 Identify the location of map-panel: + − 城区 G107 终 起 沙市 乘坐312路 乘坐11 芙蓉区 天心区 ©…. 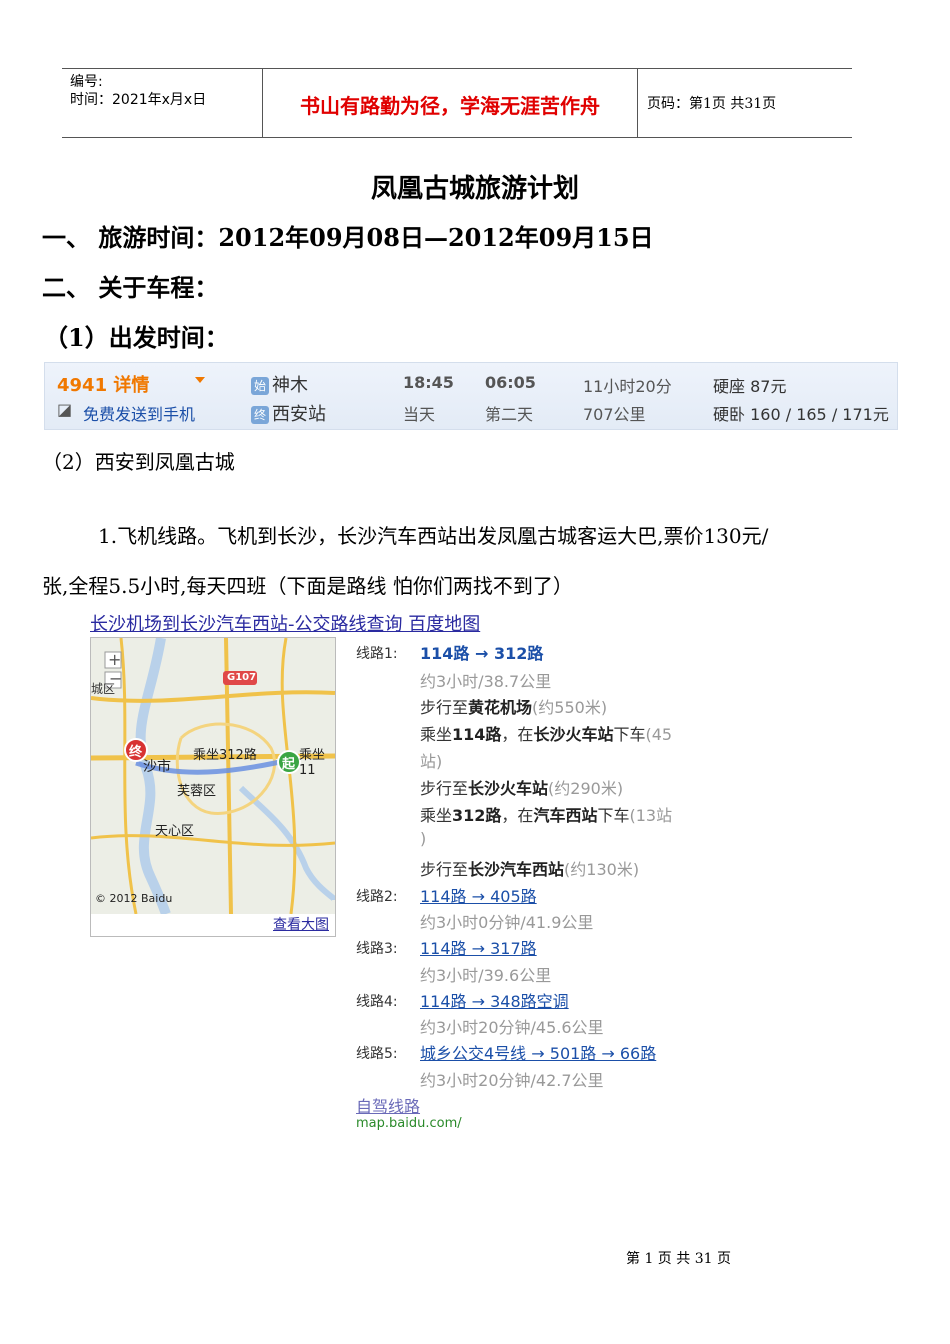
(213, 787).